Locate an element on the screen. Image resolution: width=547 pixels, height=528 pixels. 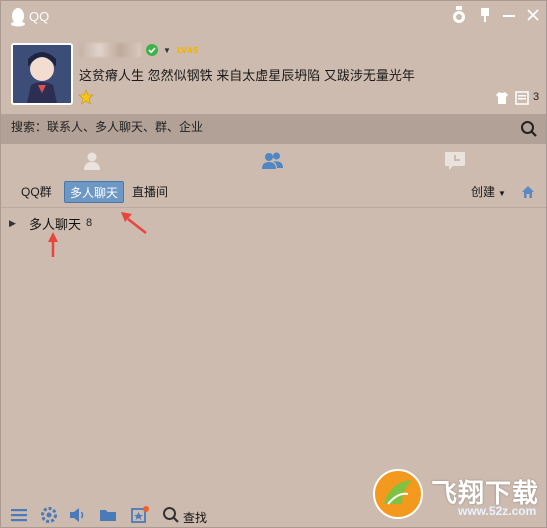
chevron-down-icon: ▼ is located at coordinates (502, 193).